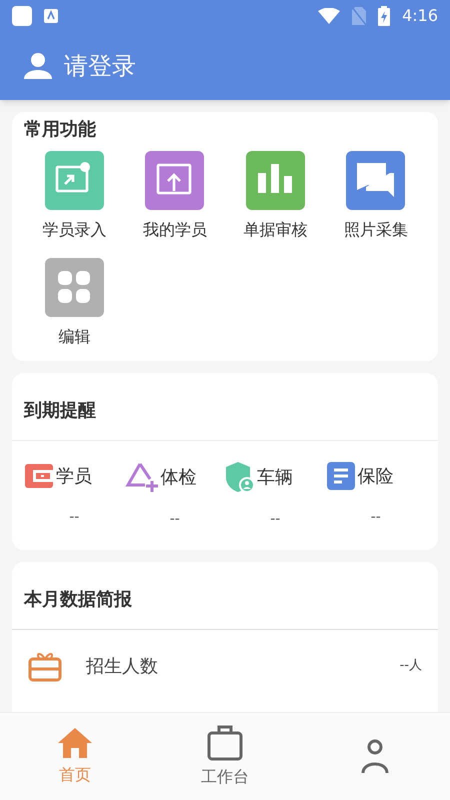 The image size is (450, 800). I want to click on battery-icon, so click(384, 16).